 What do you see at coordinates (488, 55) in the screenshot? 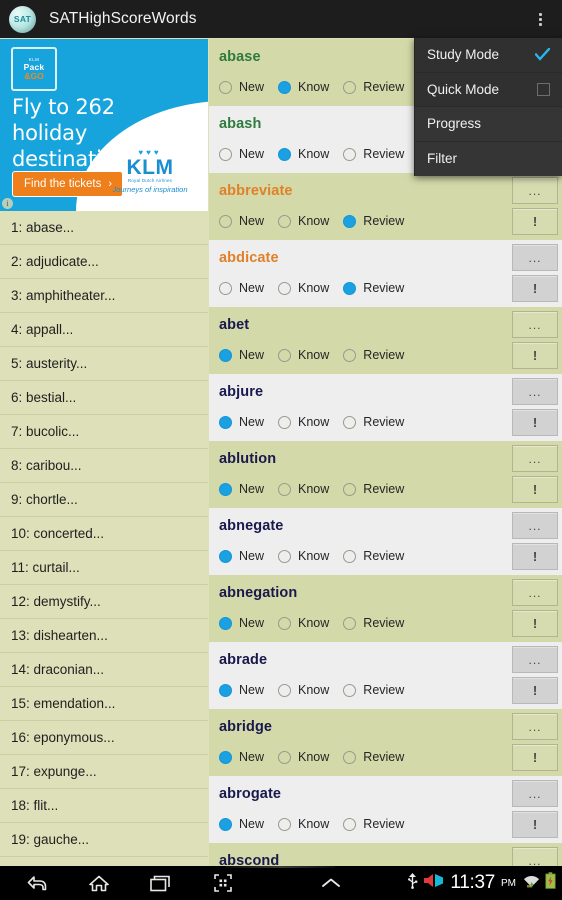
I see `menu-item-study-mode: Study Mode` at bounding box center [488, 55].